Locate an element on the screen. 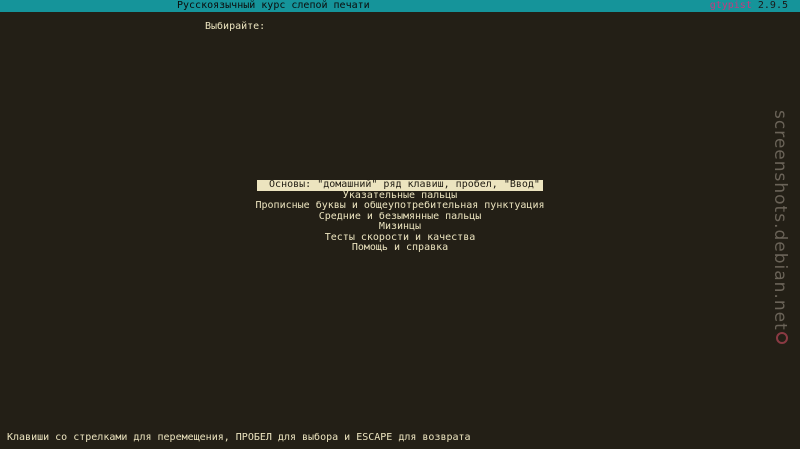  menu-item-help: Помощь и справка is located at coordinates (400, 248).